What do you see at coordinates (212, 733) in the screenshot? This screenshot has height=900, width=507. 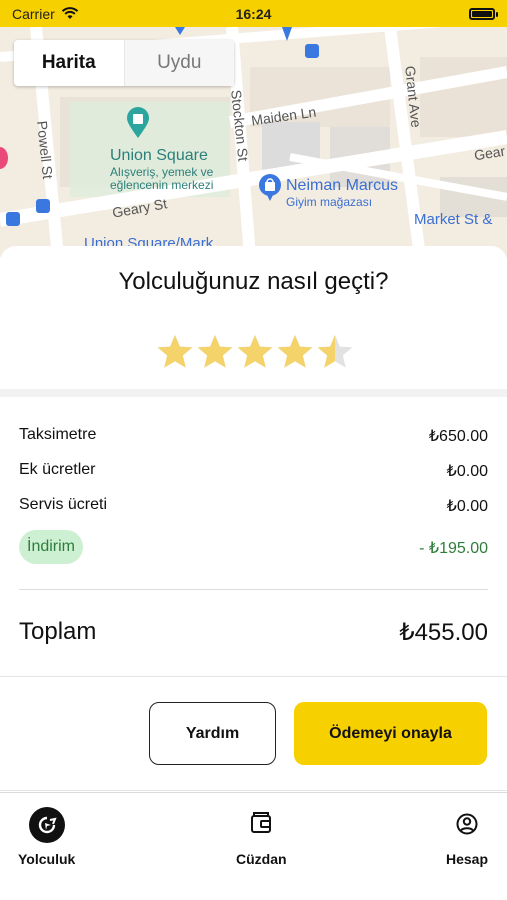 I see `help-button: Yardım` at bounding box center [212, 733].